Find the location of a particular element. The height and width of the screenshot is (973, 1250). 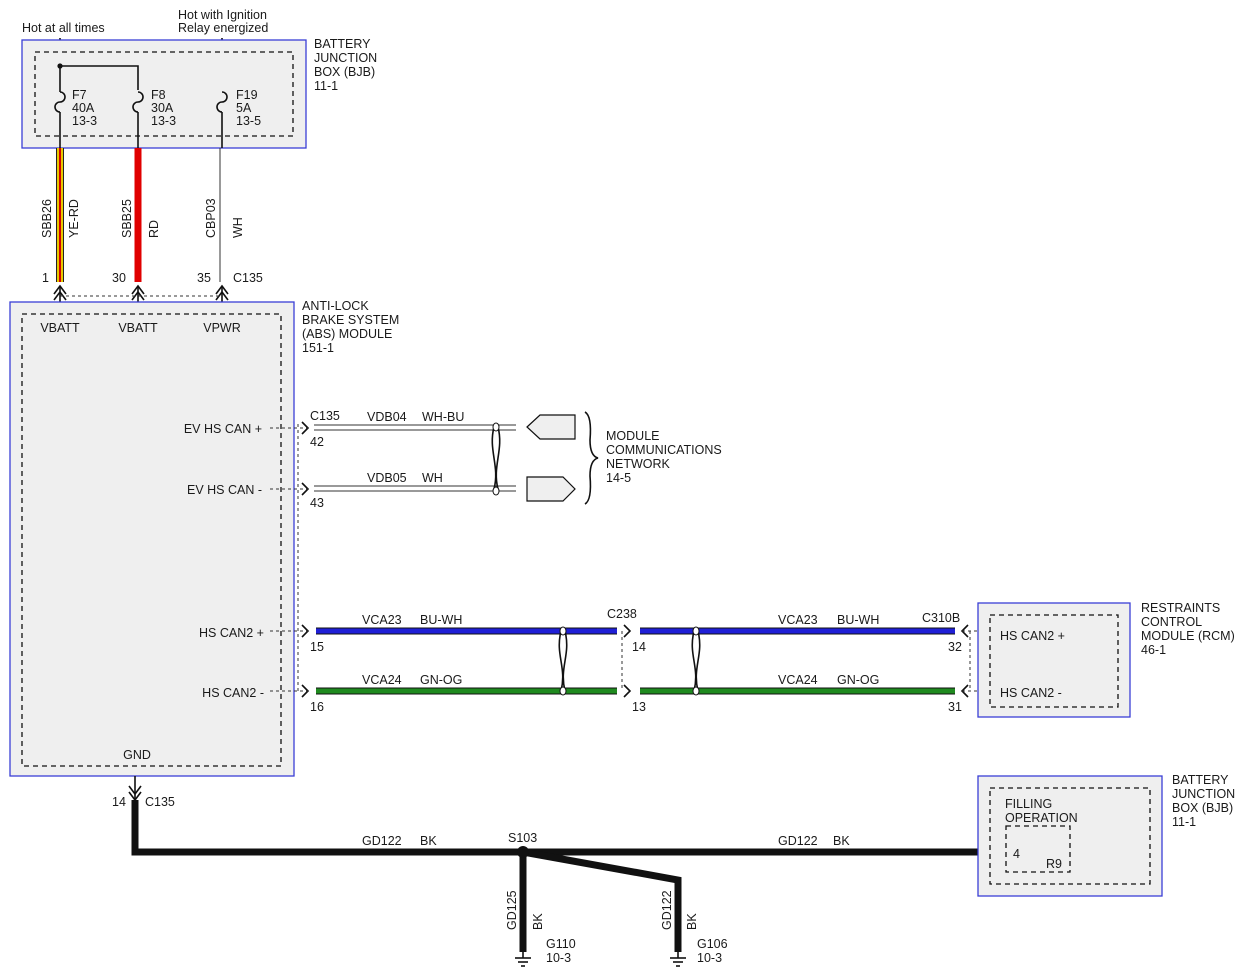

wire-vca24-right-circuit: VCA24 is located at coordinates (798, 680).